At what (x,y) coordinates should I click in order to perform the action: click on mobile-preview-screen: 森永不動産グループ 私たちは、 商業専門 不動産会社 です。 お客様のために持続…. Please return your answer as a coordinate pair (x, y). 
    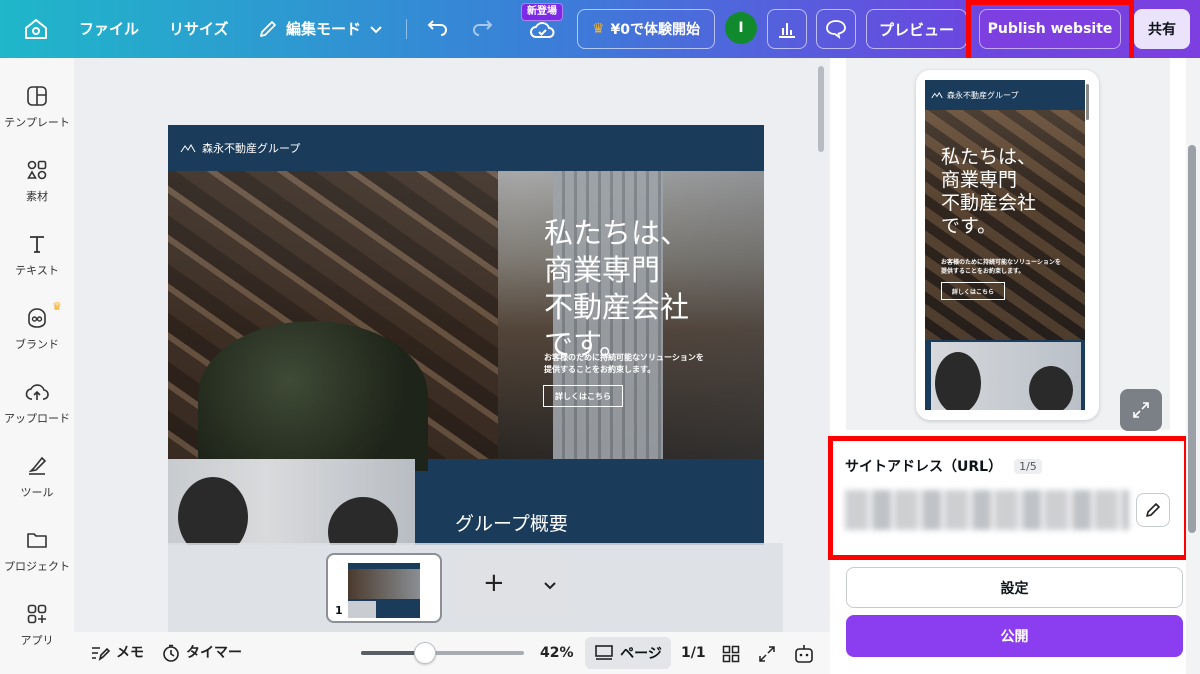
    Looking at the image, I should click on (1005, 245).